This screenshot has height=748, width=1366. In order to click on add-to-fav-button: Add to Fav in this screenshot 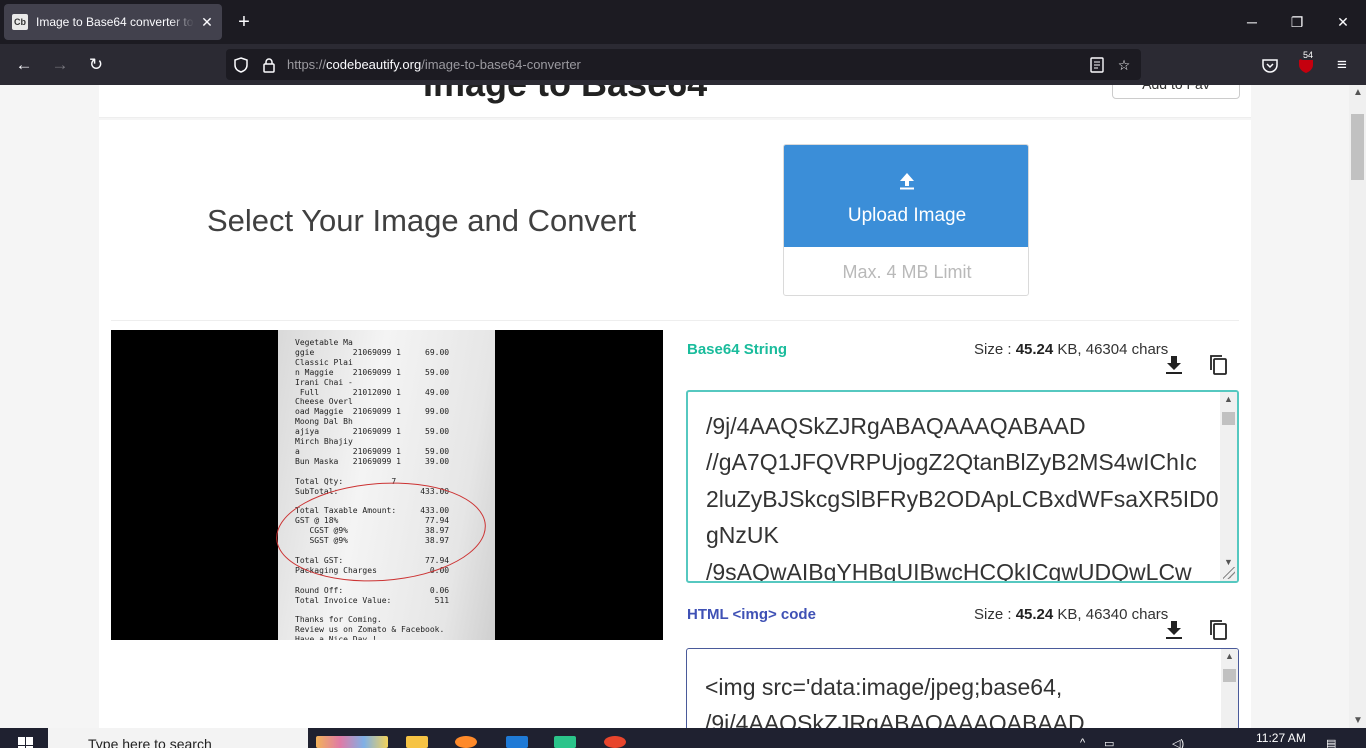, I will do `click(1176, 92)`.